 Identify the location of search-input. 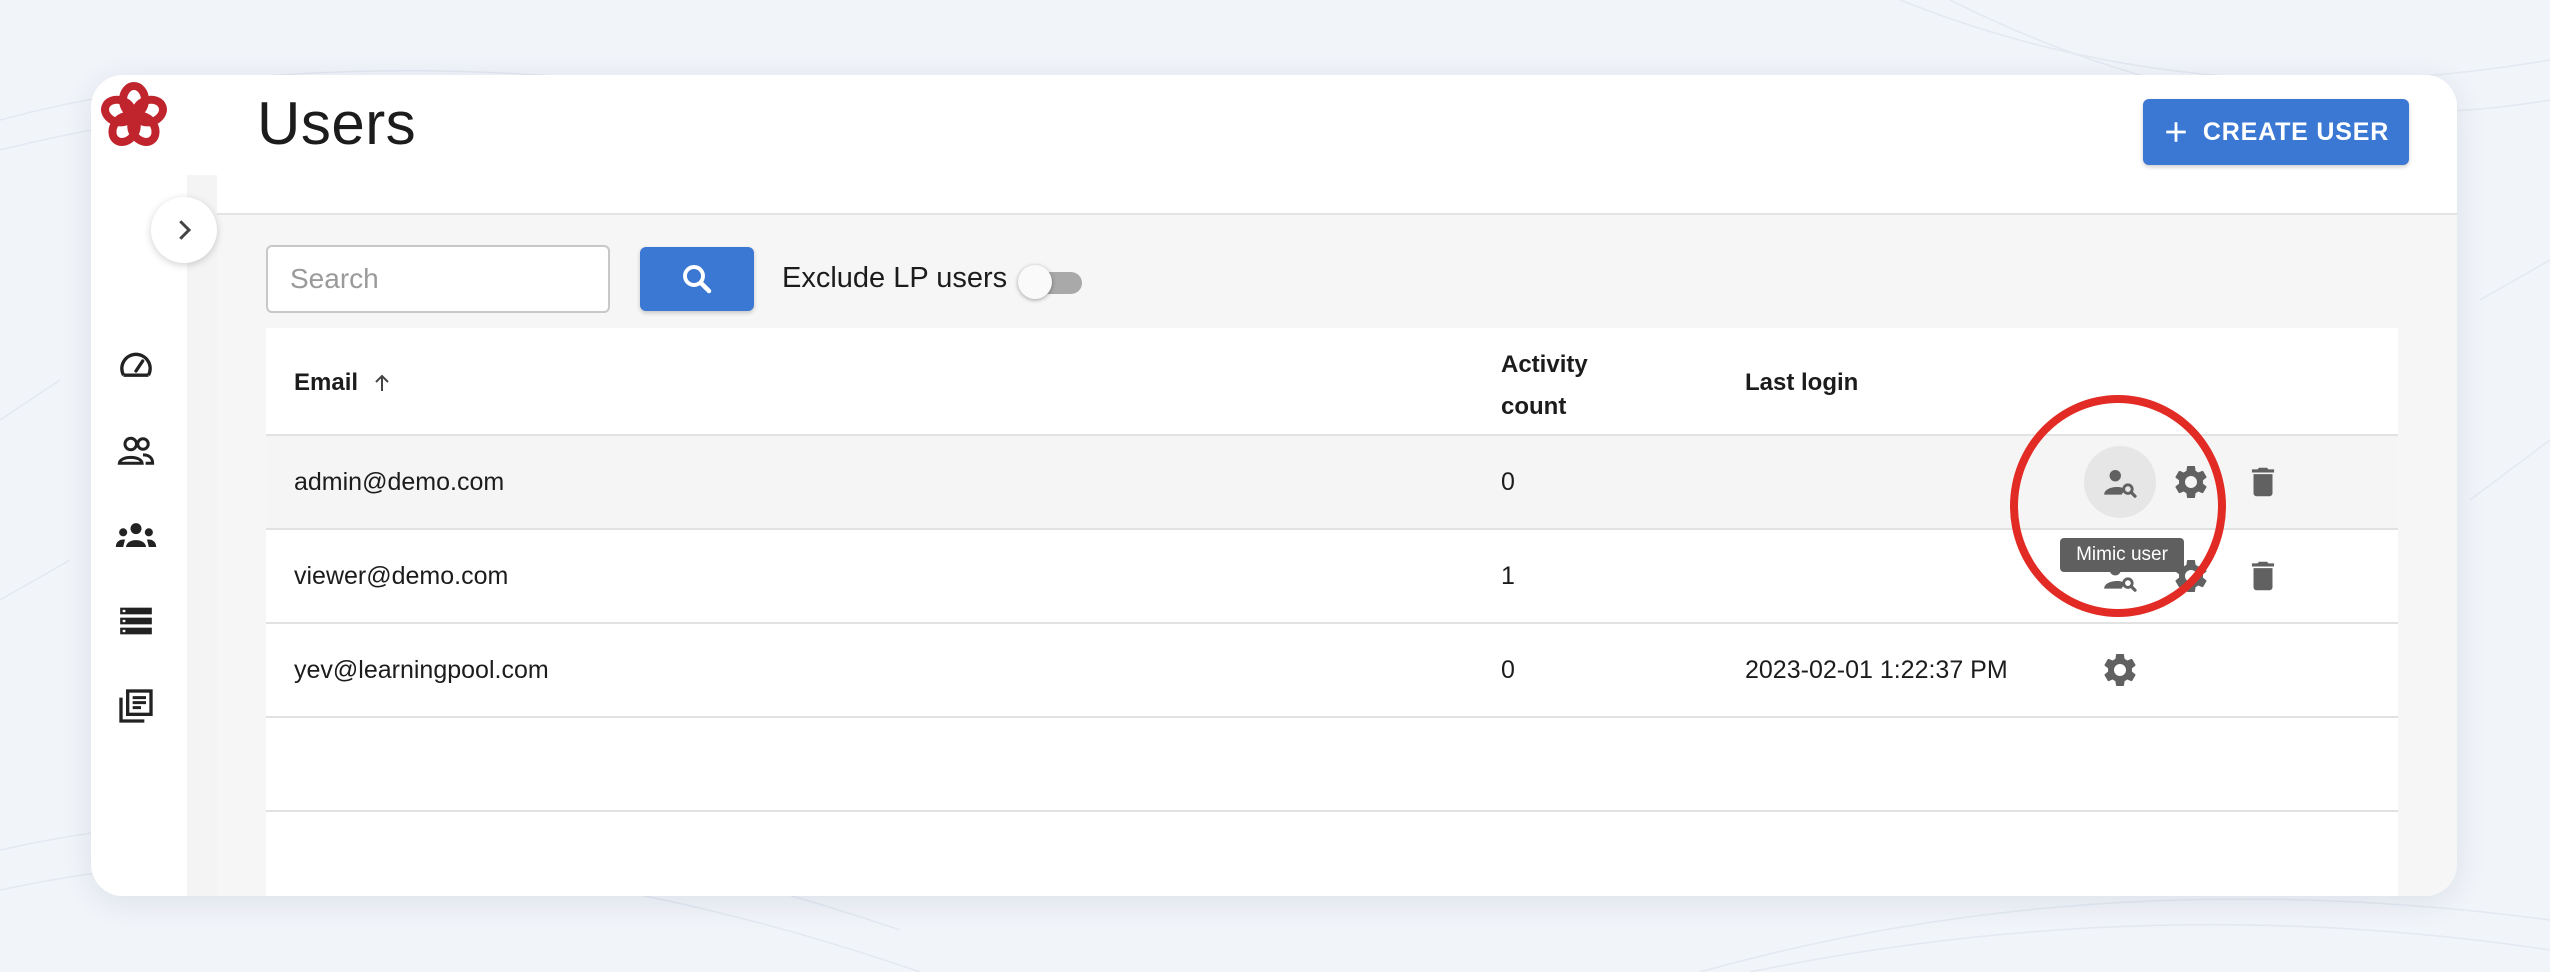
(438, 279).